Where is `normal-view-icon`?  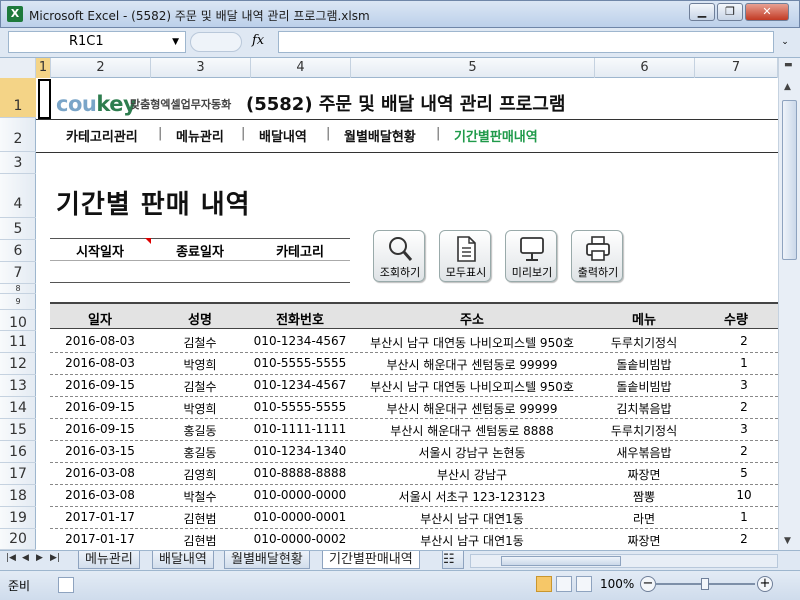 normal-view-icon is located at coordinates (544, 584).